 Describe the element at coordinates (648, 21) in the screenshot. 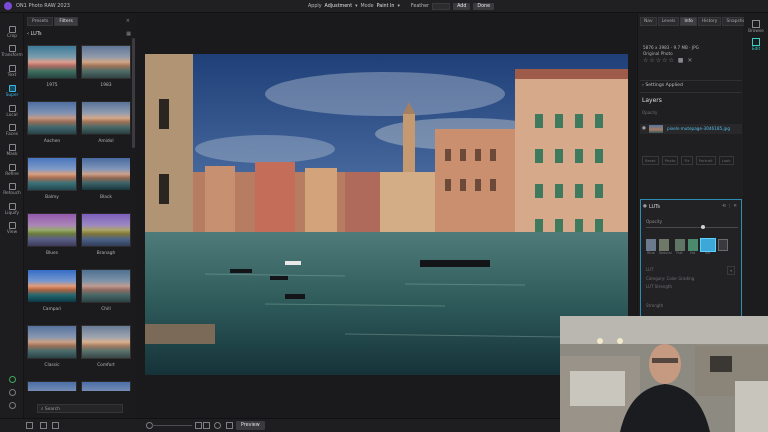

I see `tab-nav: Nav` at that location.